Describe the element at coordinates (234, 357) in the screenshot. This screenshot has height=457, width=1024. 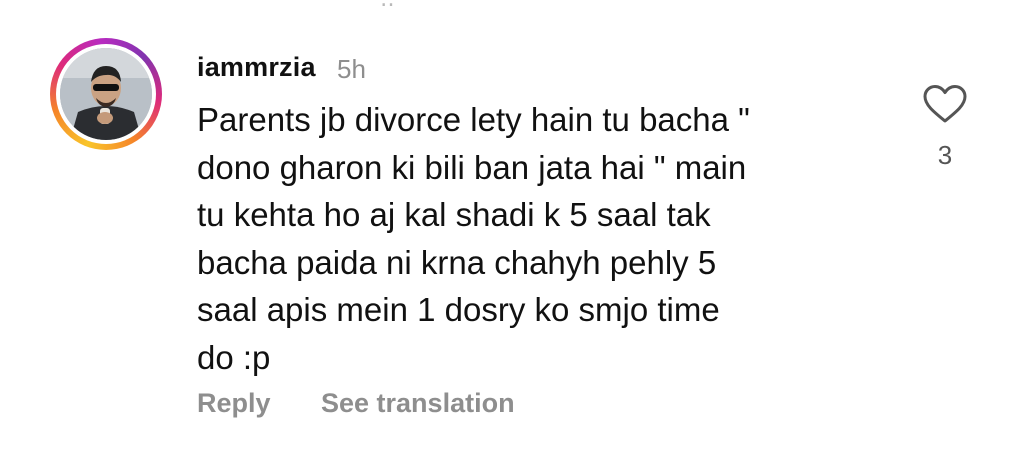
I see `comment-line: do :p` at that location.